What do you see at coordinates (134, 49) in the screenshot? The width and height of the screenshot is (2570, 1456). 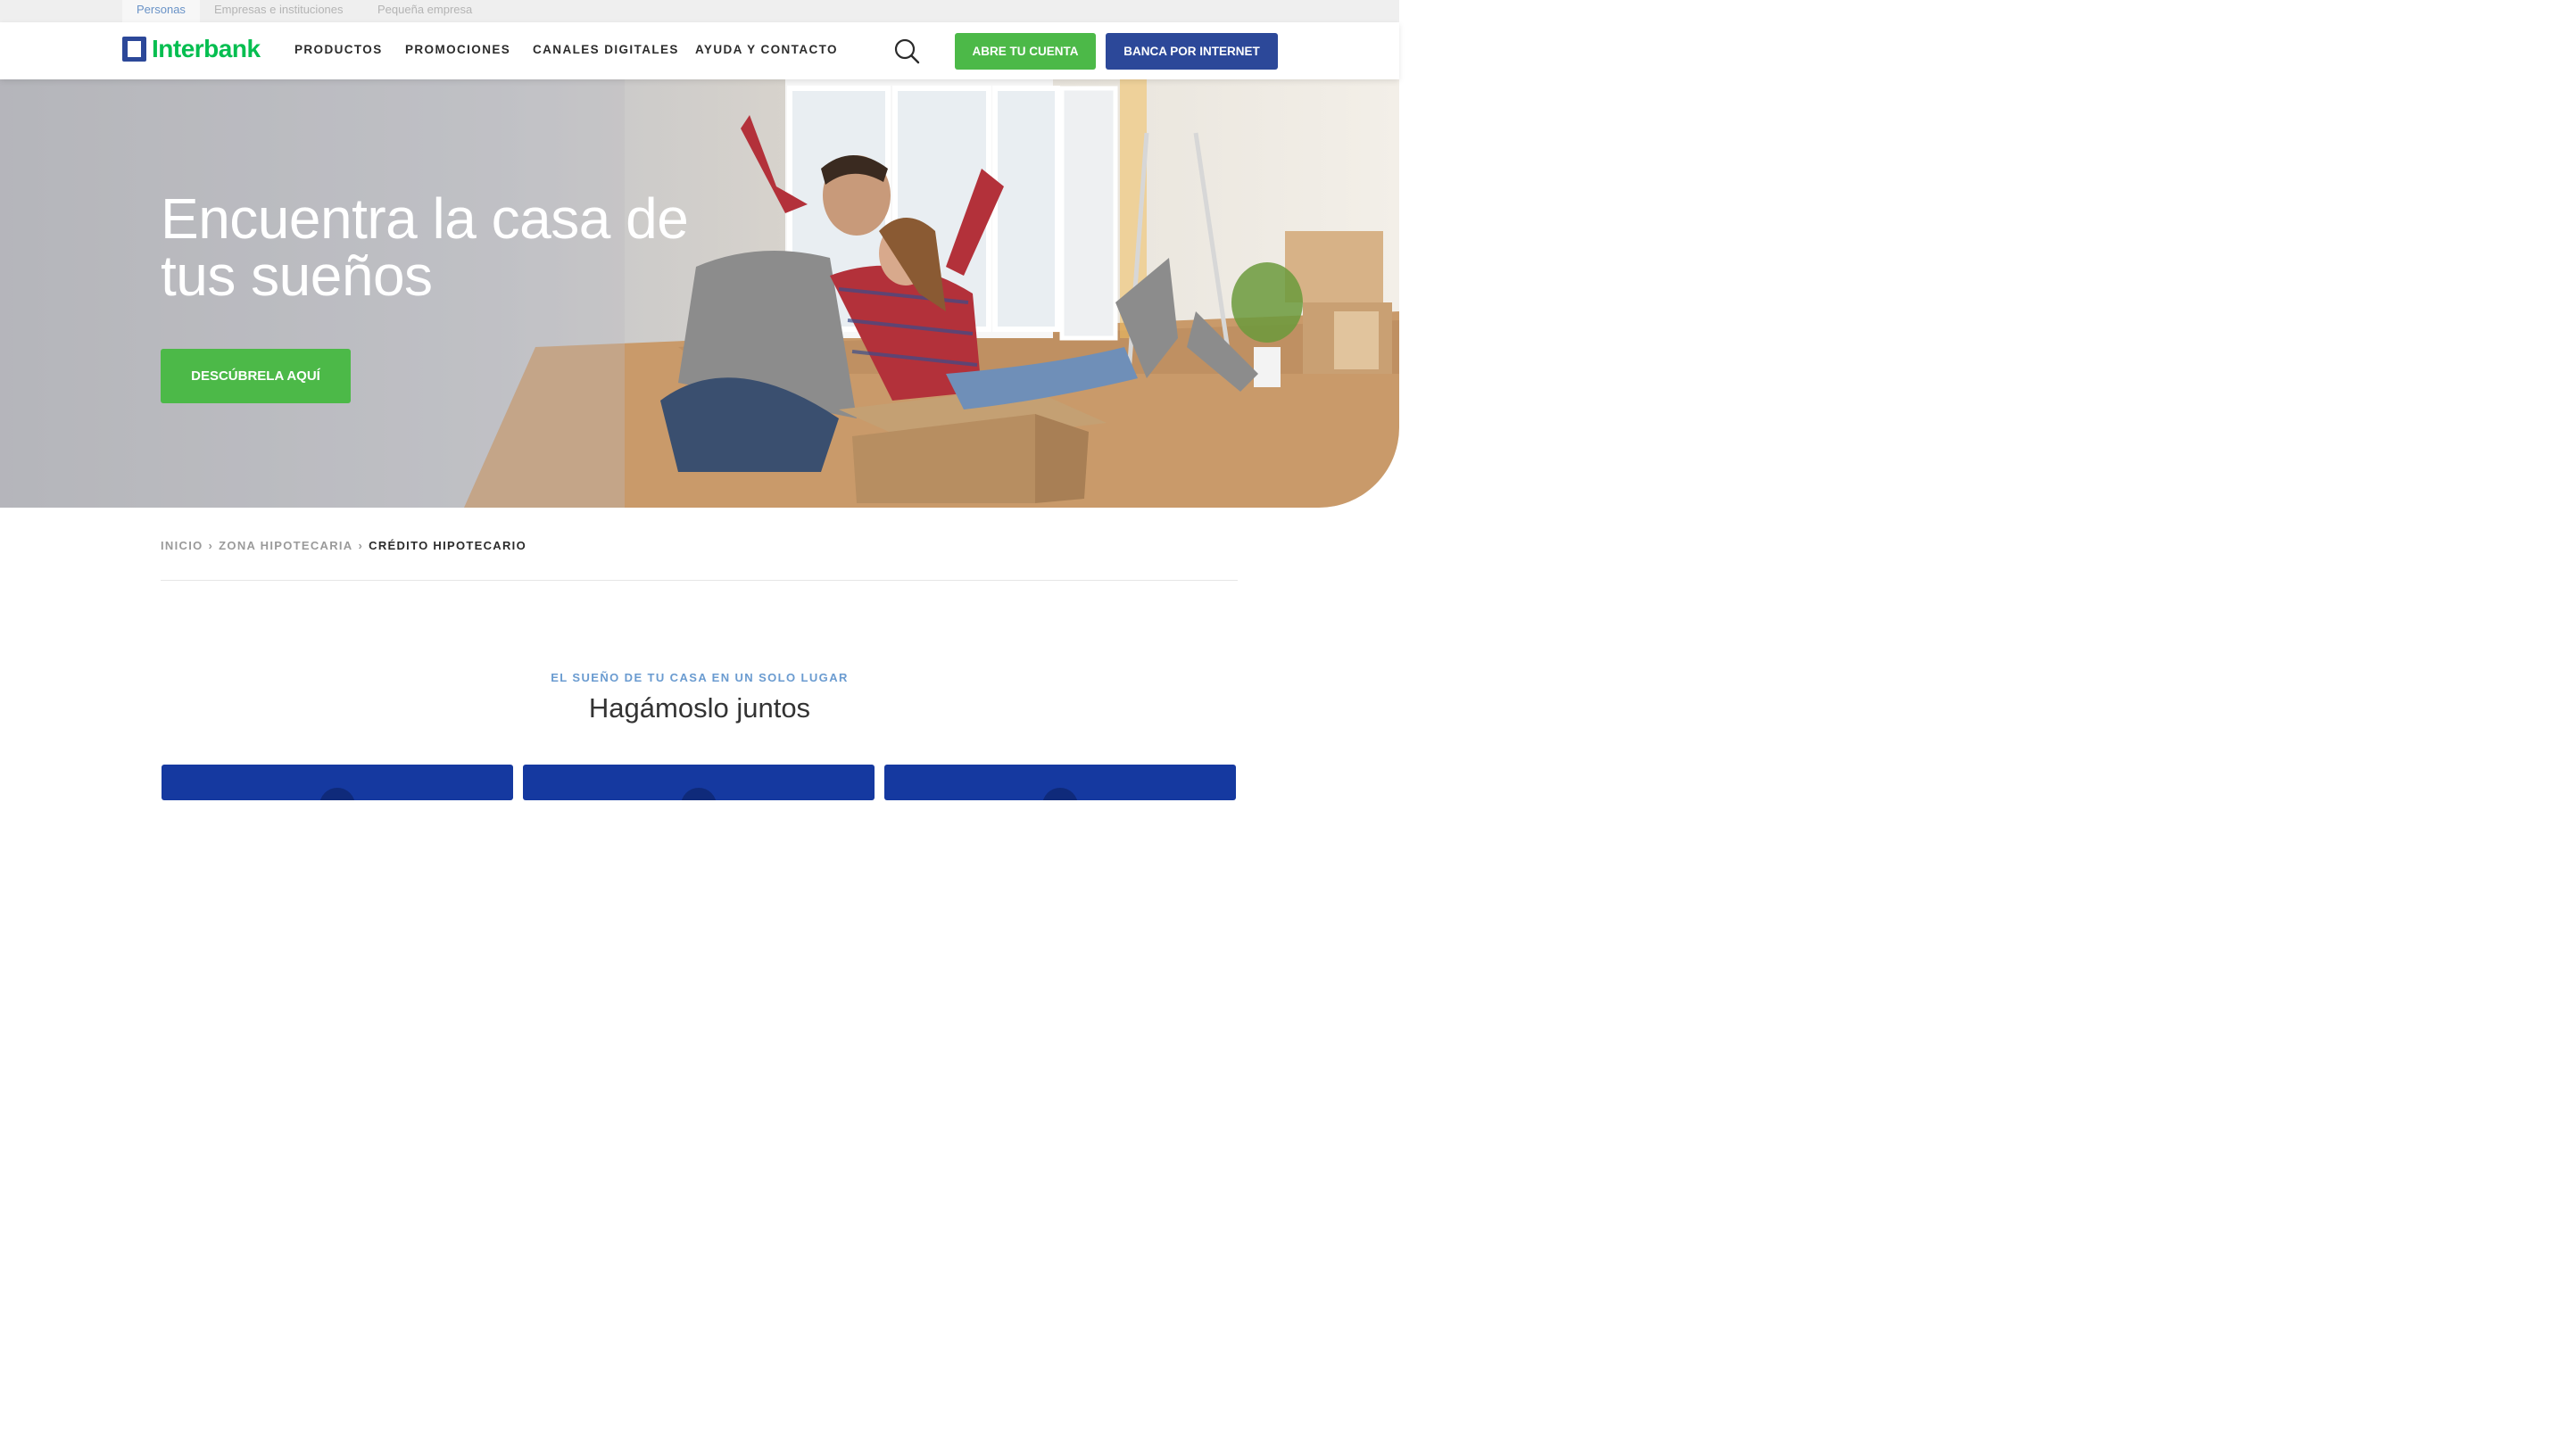 I see `logo-mark-icon` at bounding box center [134, 49].